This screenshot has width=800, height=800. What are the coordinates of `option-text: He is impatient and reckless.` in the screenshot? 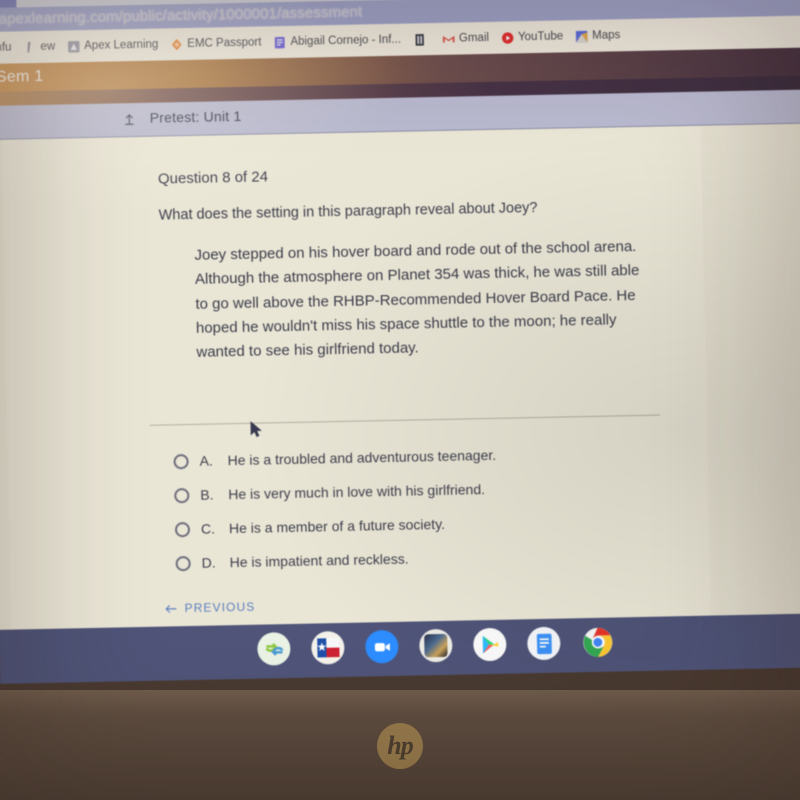 It's located at (319, 560).